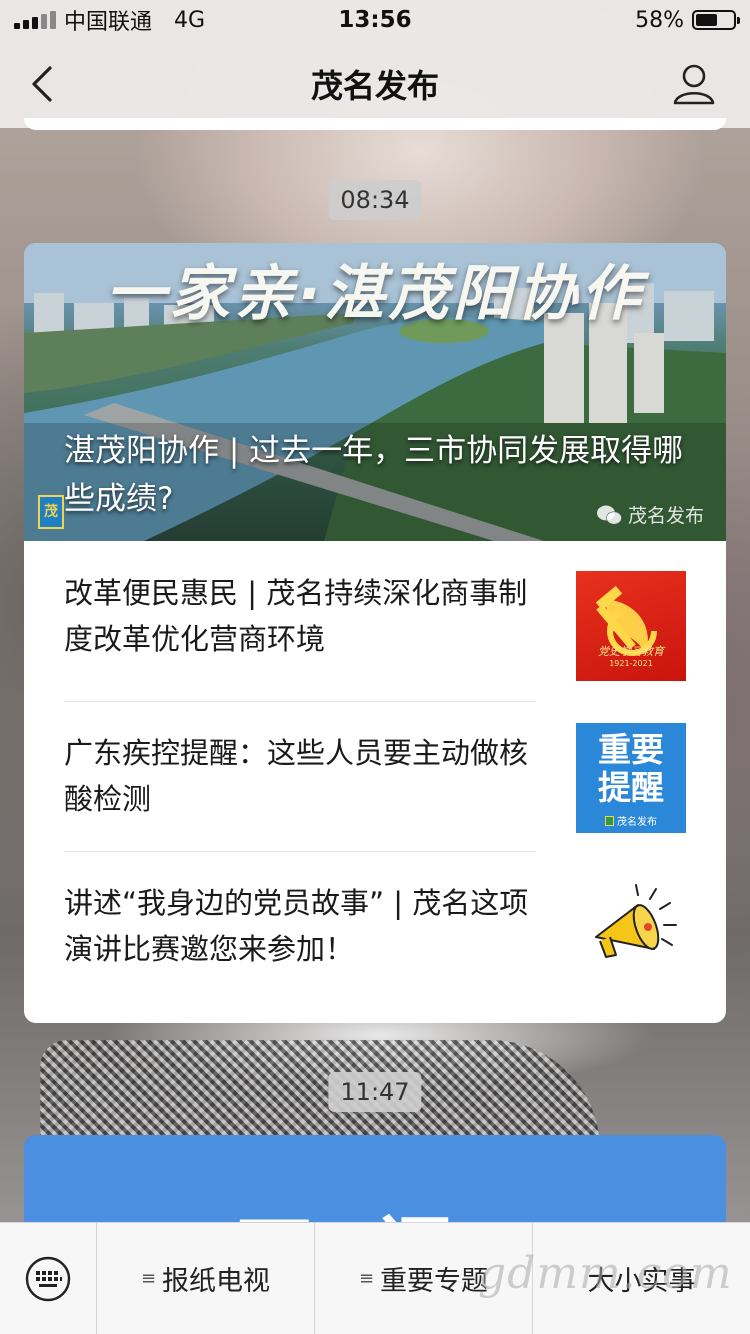  I want to click on nav-bar: 茂名发布, so click(375, 84).